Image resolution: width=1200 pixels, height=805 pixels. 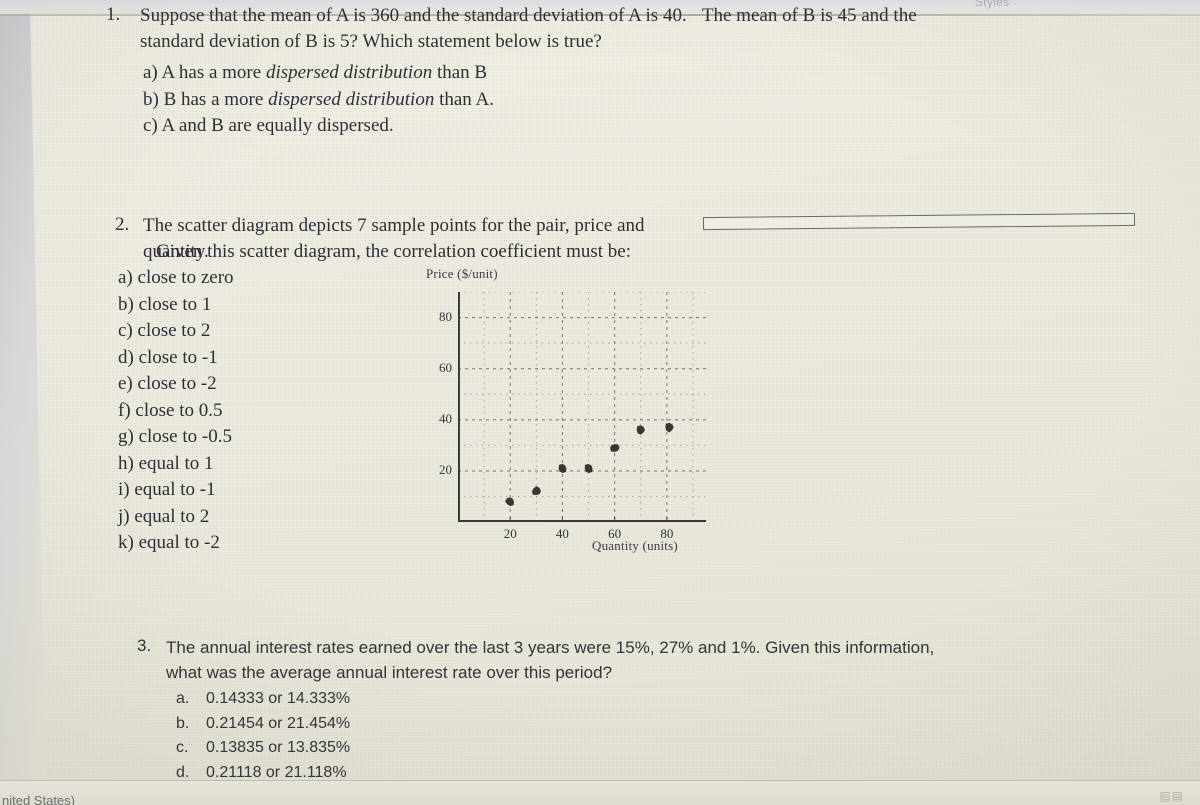 What do you see at coordinates (462, 273) in the screenshot?
I see `chart-y-axis-title: Price ($/unit)` at bounding box center [462, 273].